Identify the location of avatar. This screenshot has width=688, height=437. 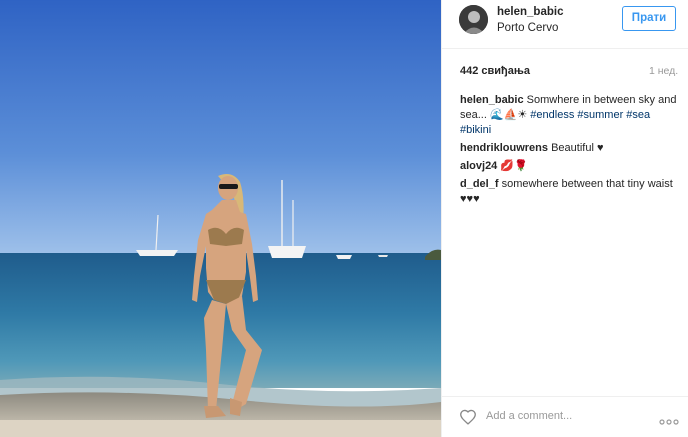
(473, 19).